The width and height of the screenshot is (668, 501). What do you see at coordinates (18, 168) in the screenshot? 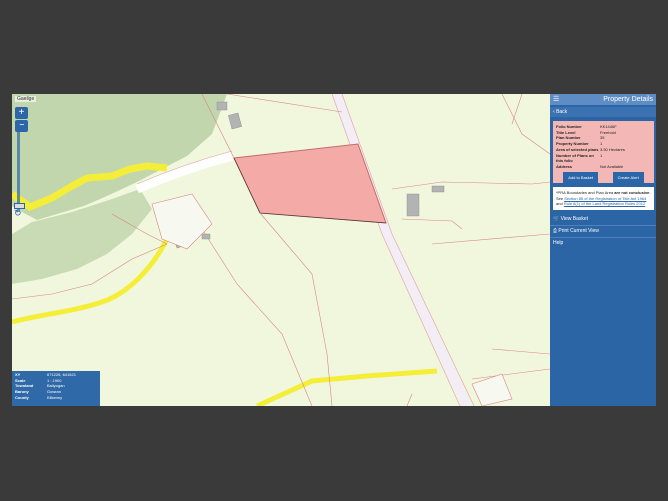
I see `zoom-slider-track` at bounding box center [18, 168].